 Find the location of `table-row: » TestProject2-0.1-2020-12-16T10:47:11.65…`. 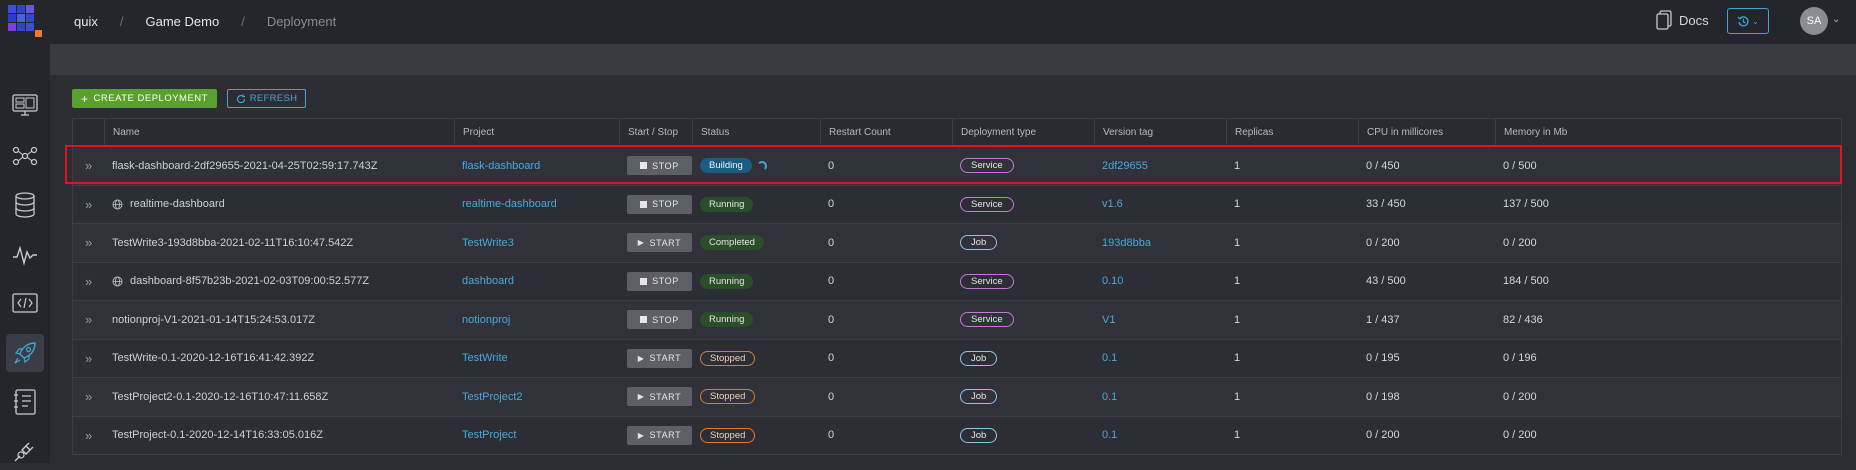

table-row: » TestProject2-0.1-2020-12-16T10:47:11.65… is located at coordinates (957, 397).